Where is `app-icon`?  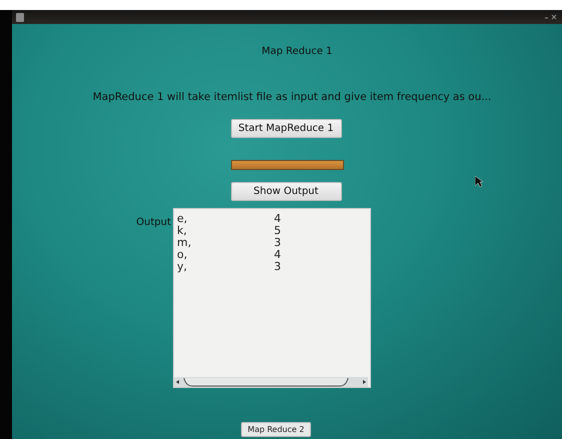 app-icon is located at coordinates (20, 17).